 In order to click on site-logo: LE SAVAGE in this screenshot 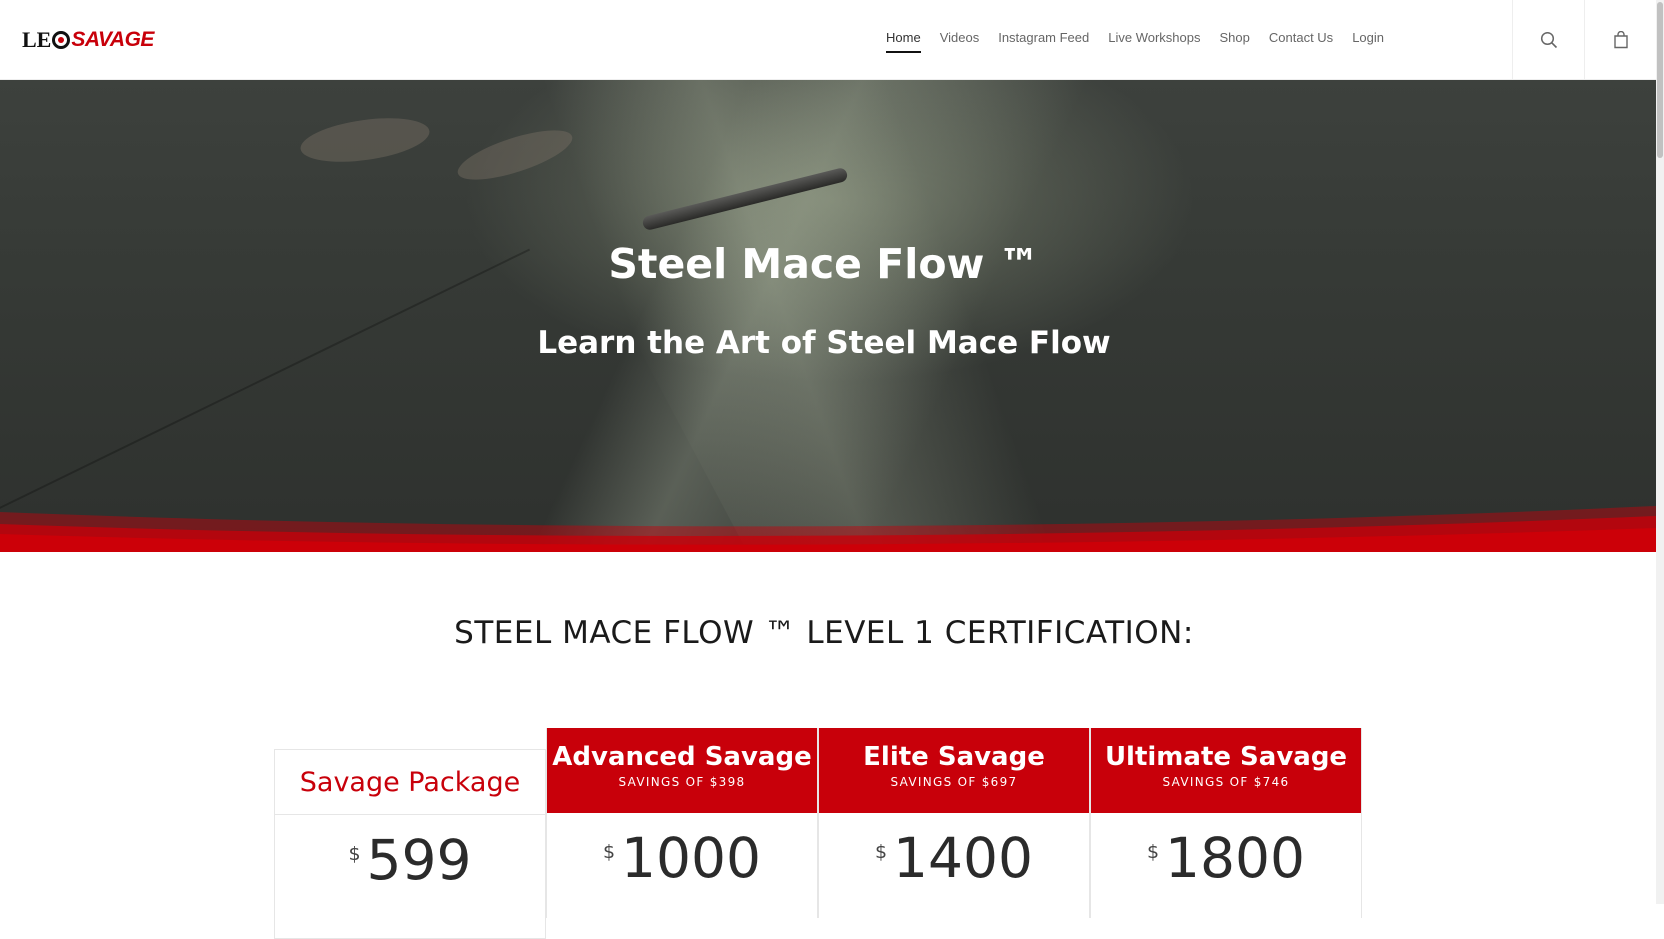, I will do `click(88, 40)`.